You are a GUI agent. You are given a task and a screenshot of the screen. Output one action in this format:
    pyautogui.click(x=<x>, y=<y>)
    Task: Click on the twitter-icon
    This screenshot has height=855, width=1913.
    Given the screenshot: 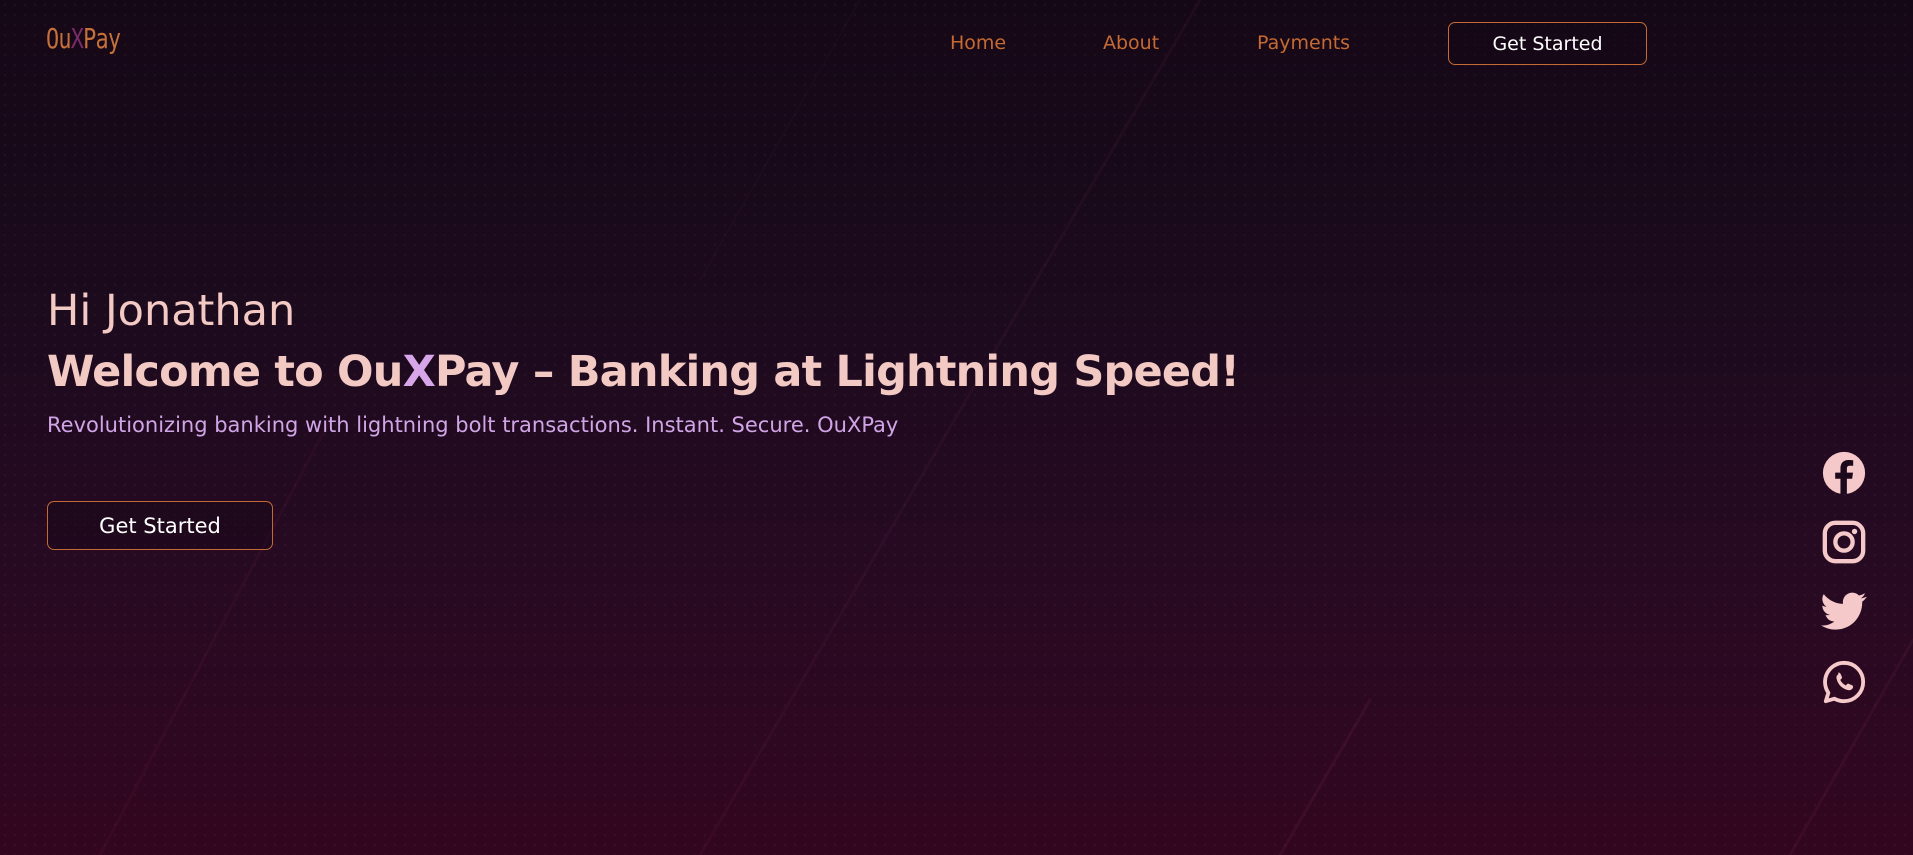 What is the action you would take?
    pyautogui.click(x=1844, y=611)
    